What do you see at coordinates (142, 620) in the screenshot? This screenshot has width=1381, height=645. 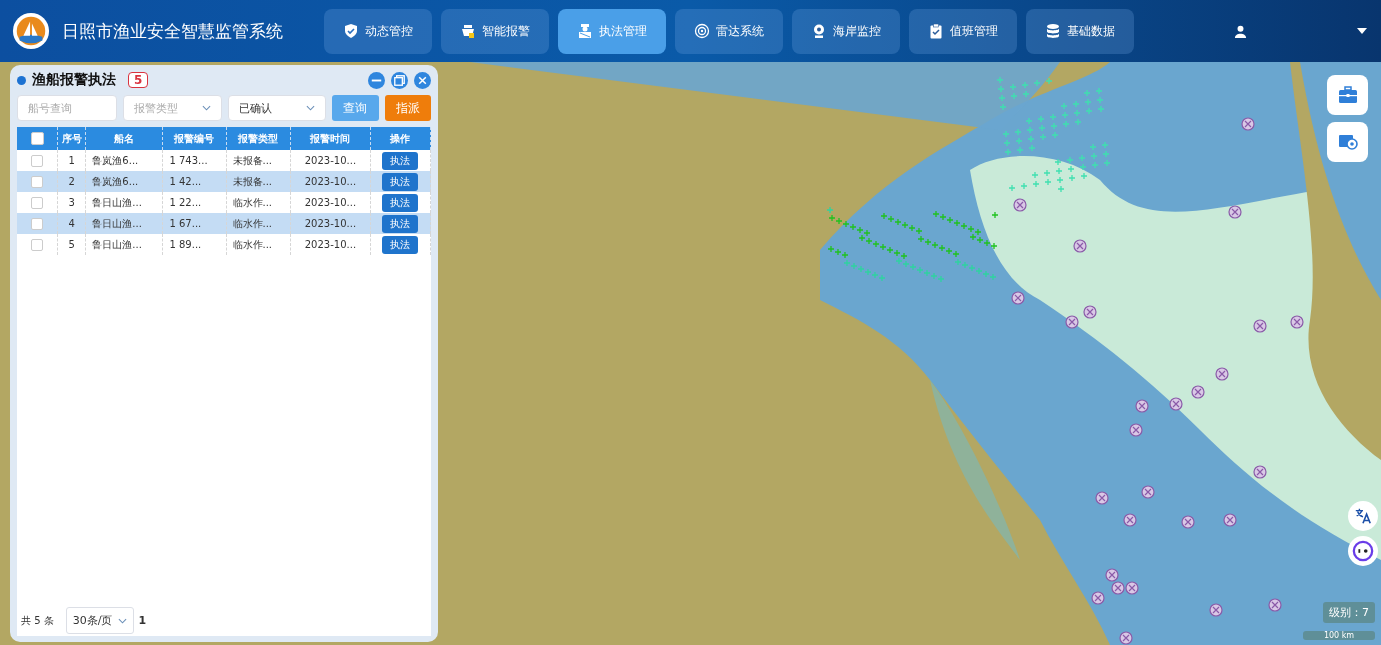 I see `page-number: 1` at bounding box center [142, 620].